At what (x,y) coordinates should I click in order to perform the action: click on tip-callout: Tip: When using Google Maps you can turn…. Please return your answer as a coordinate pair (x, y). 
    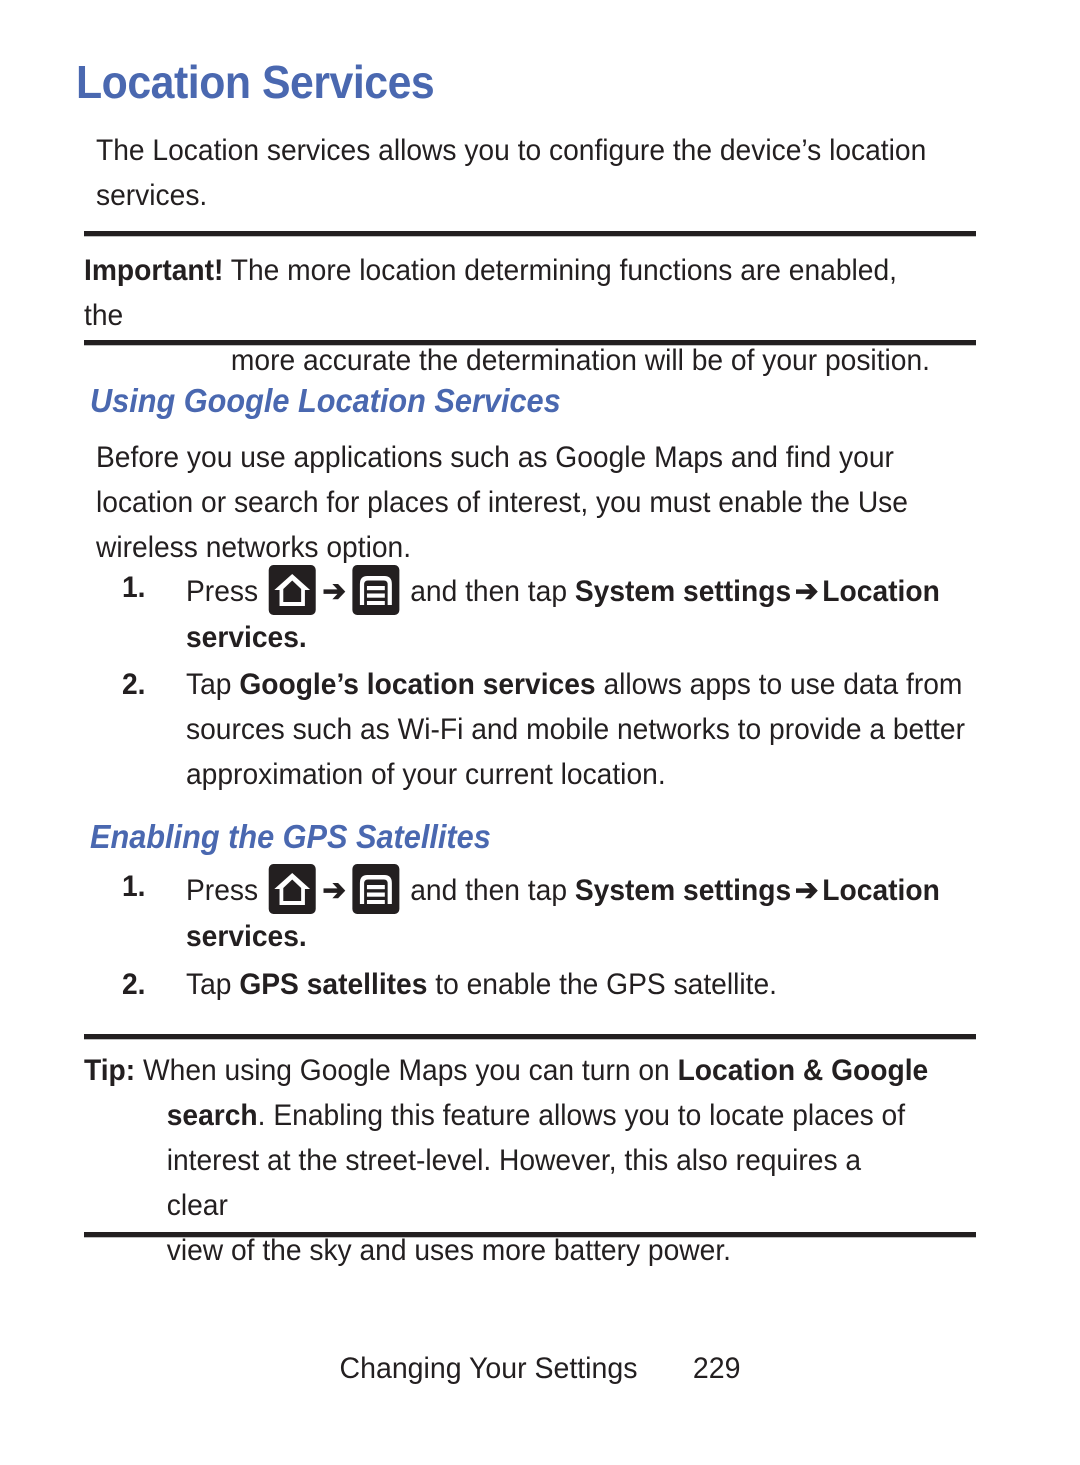
    Looking at the image, I should click on (507, 1160).